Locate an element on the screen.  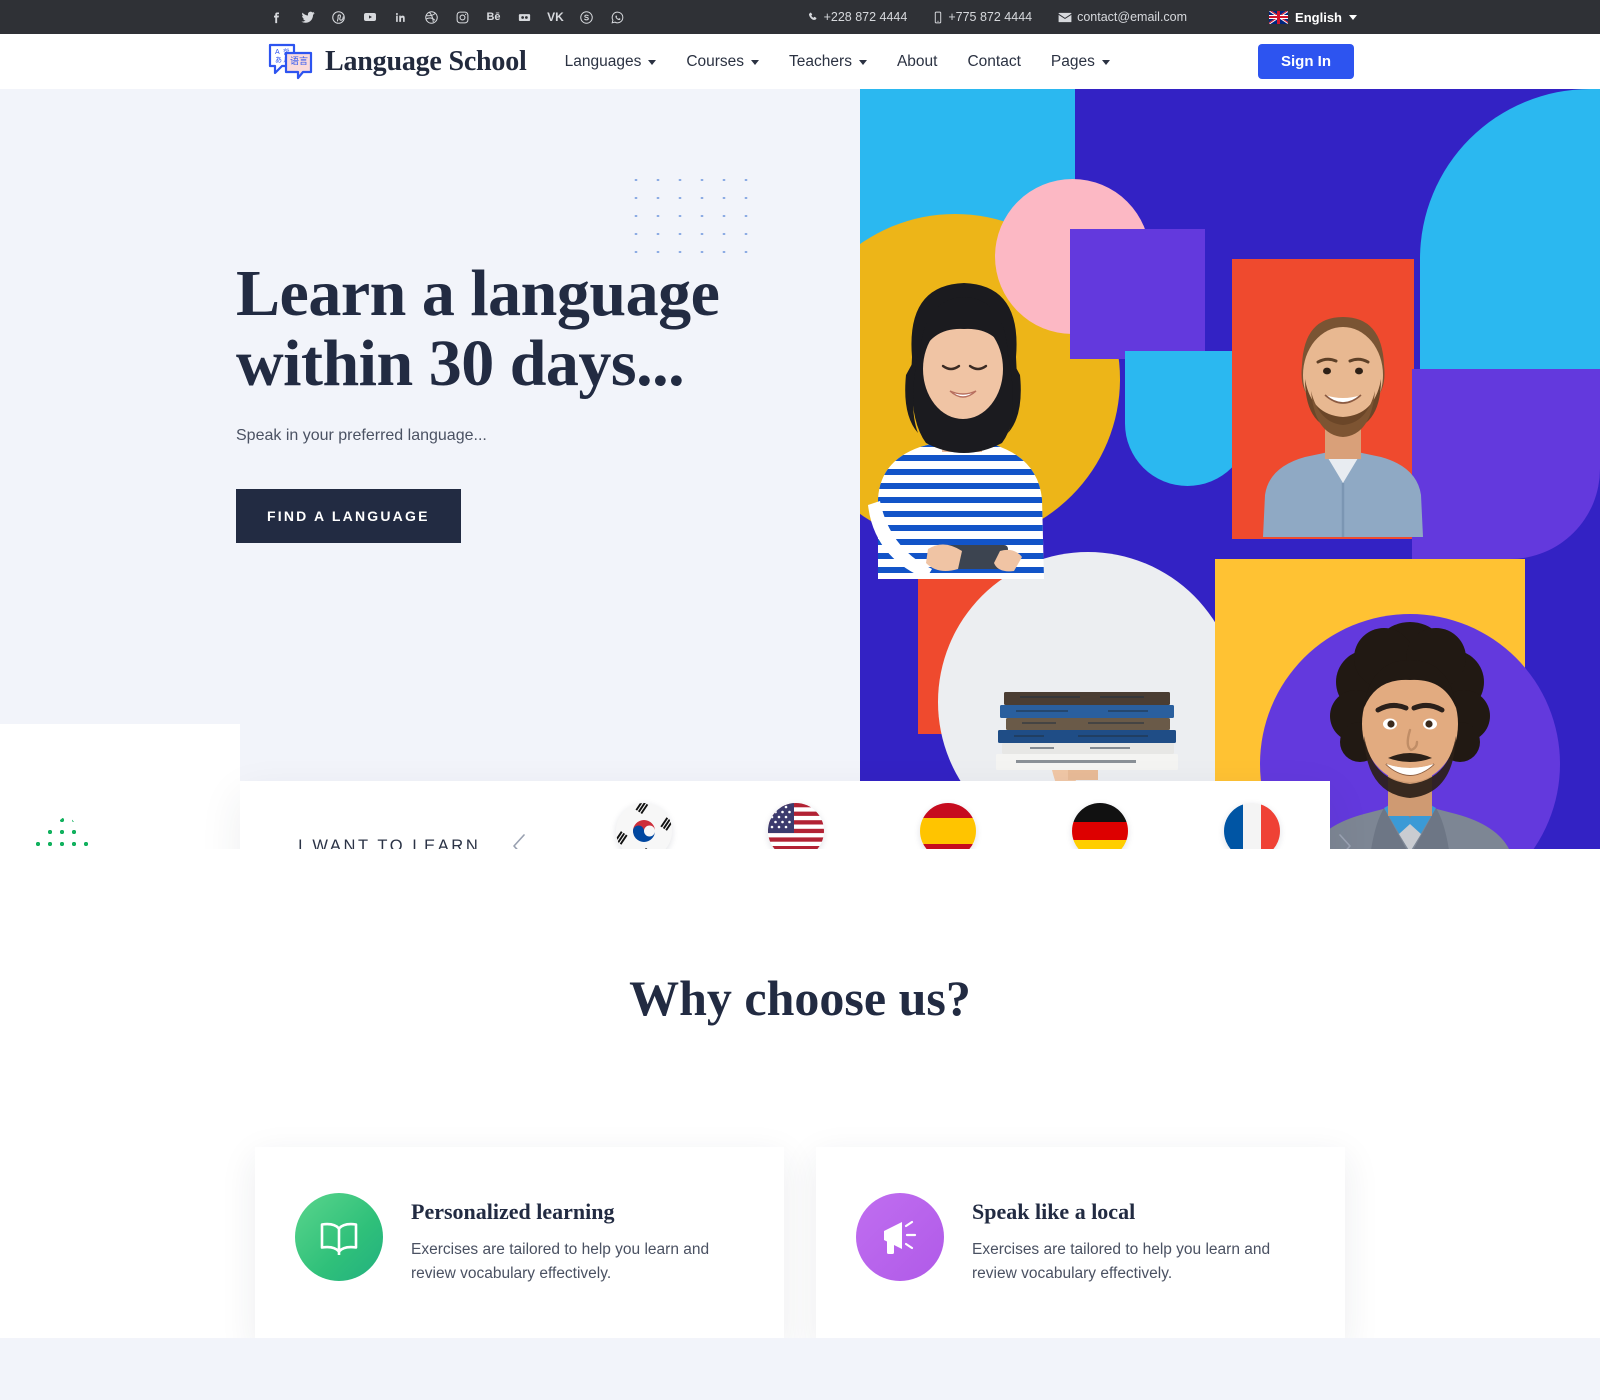
whatsapp-icon is located at coordinates (617, 17).